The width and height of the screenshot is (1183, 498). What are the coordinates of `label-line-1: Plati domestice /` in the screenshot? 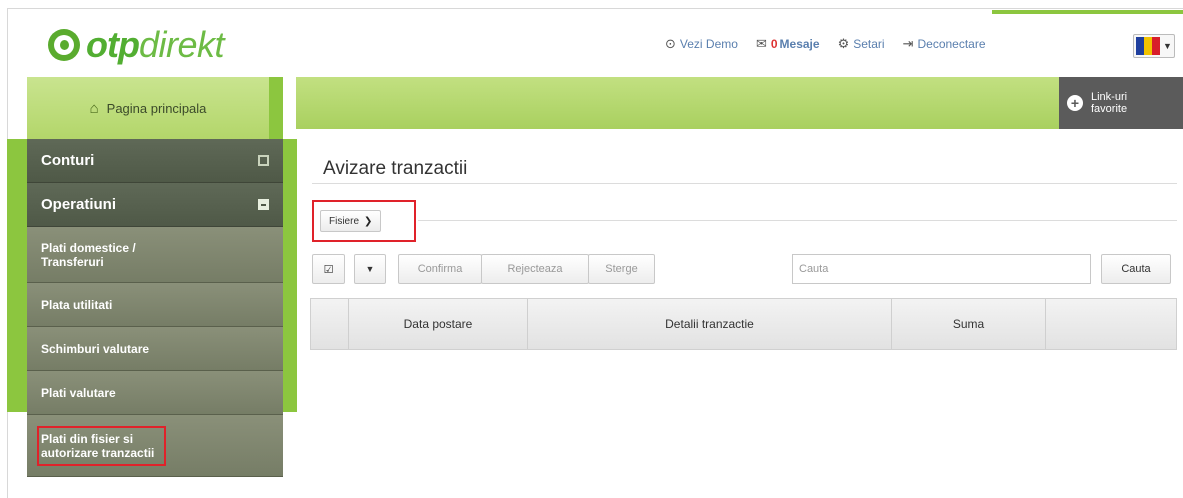 It's located at (88, 247).